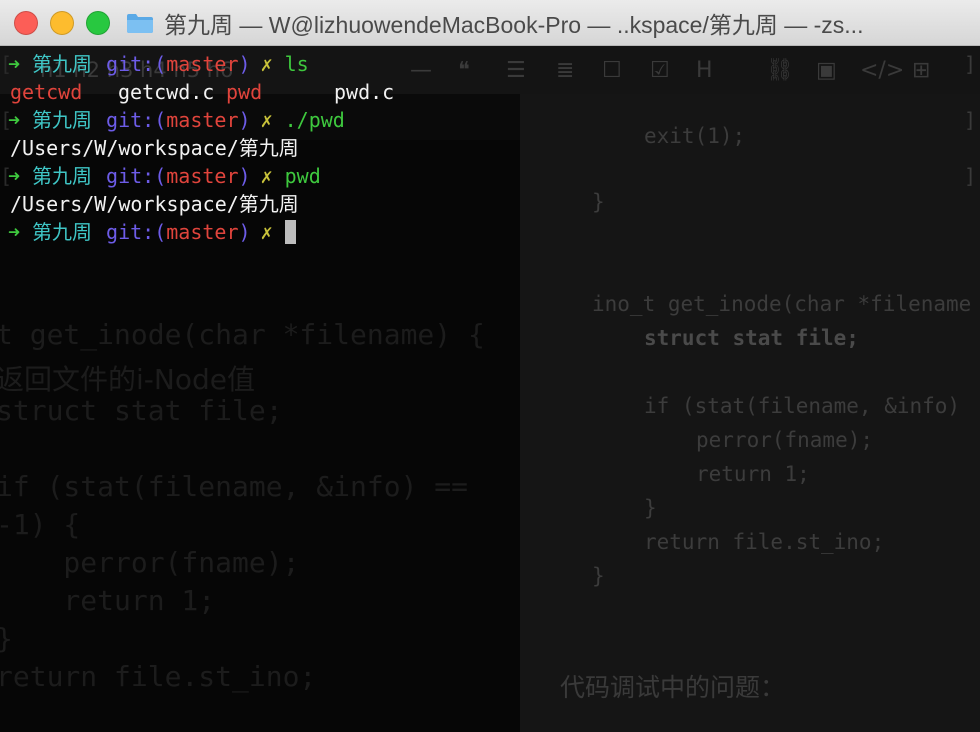 This screenshot has width=980, height=732. What do you see at coordinates (490, 92) in the screenshot?
I see `ls-output: getcwd getcwd.c pwd pwd.c` at bounding box center [490, 92].